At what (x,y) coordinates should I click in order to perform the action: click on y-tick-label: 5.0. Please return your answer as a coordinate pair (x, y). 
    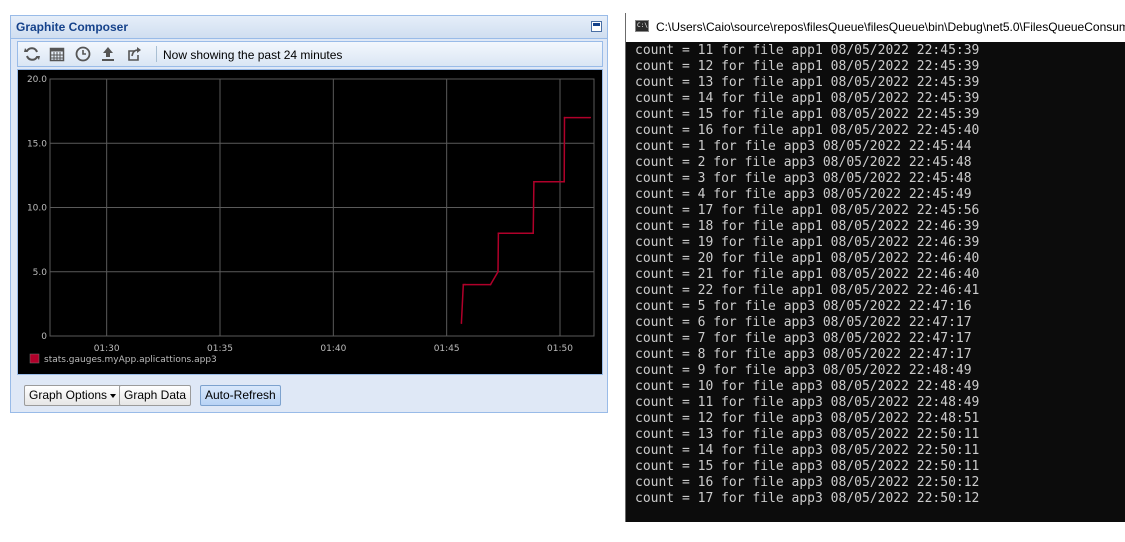
    Looking at the image, I should click on (40, 273).